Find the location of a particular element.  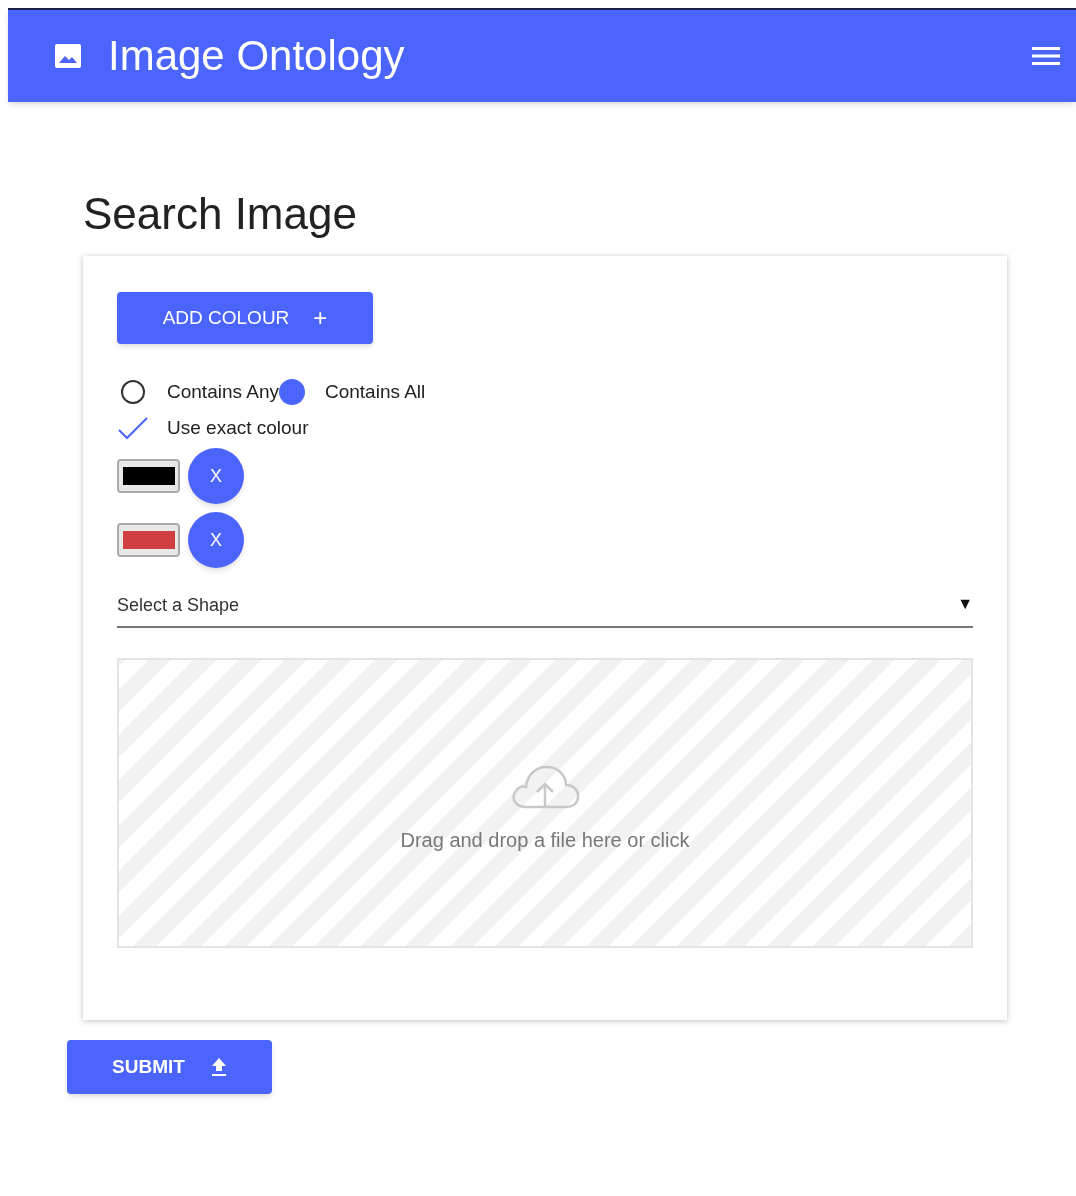

upload-icon is located at coordinates (218, 1067).